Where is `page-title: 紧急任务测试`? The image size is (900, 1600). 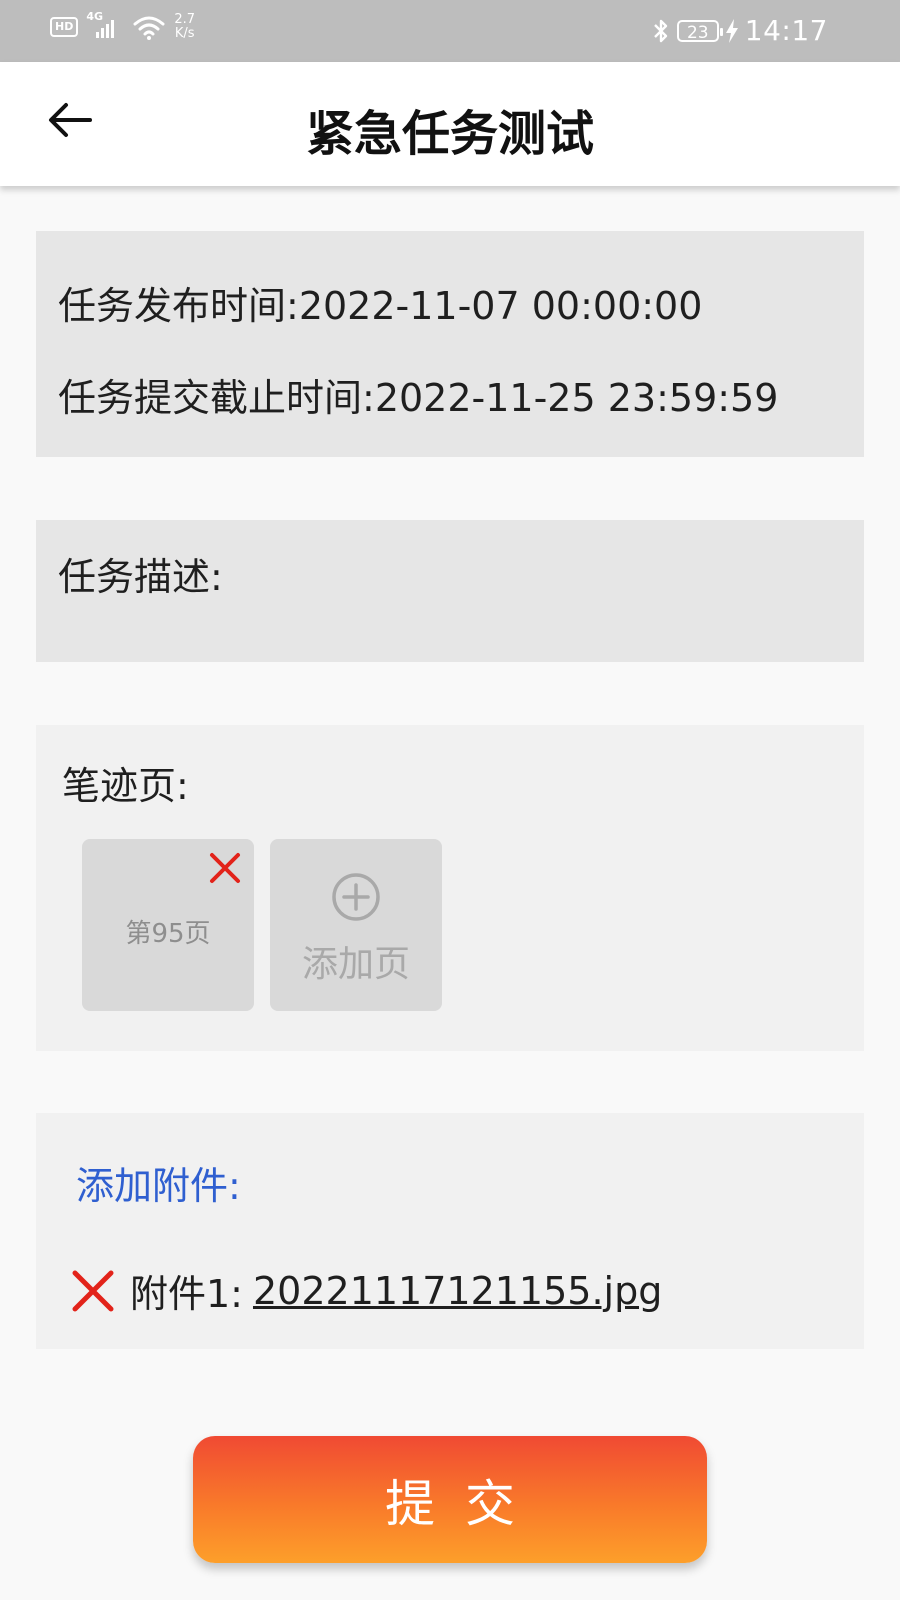 page-title: 紧急任务测试 is located at coordinates (449, 134).